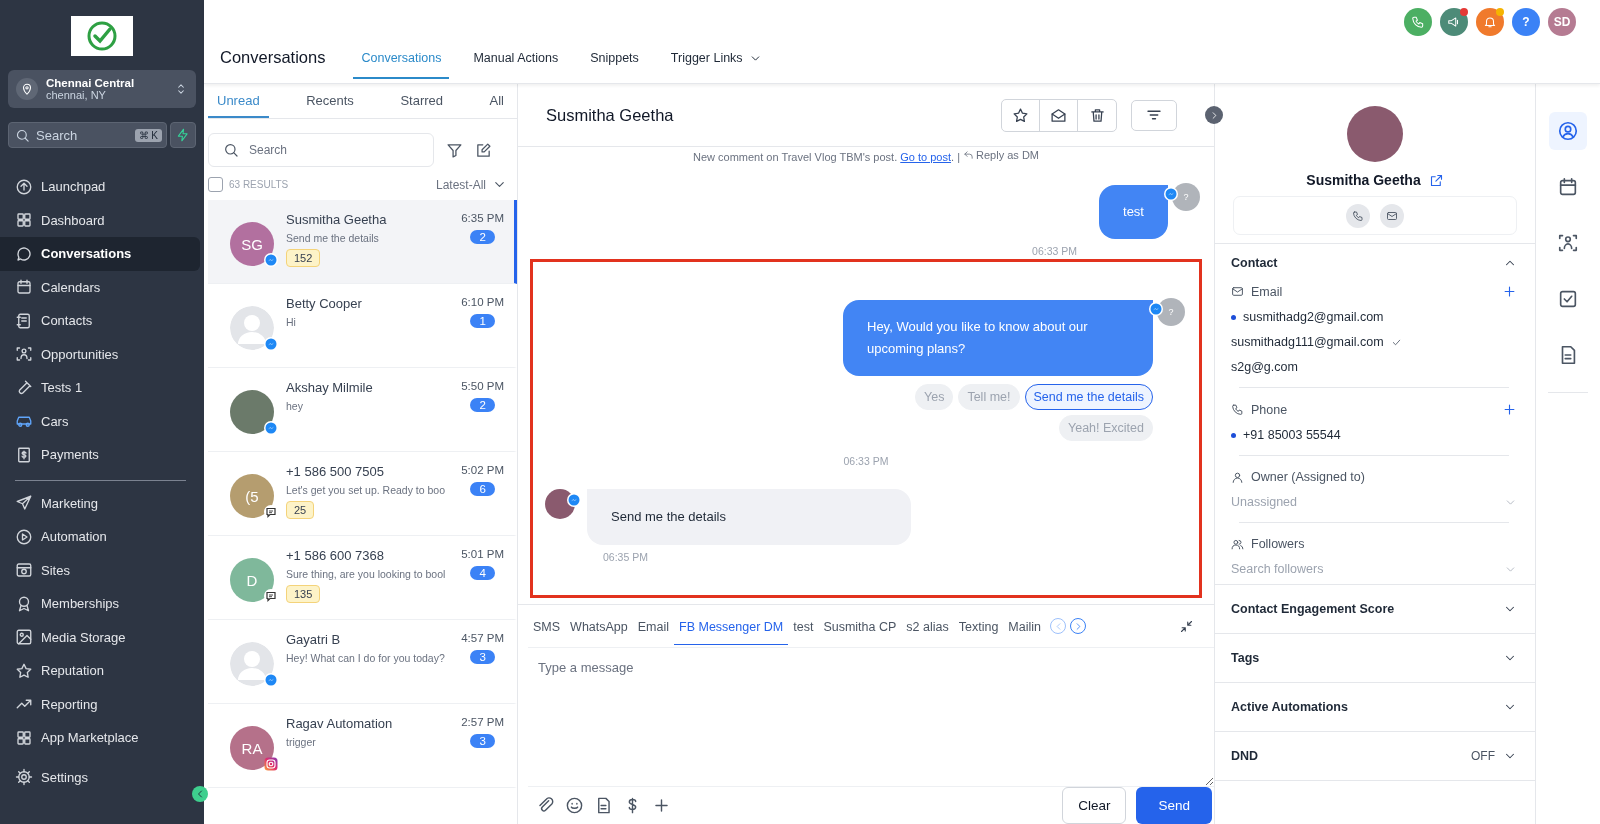 The width and height of the screenshot is (1600, 824). I want to click on conversation-item: SG Susmitha Geetha Send me the details 152 6:35 PM 2, so click(362, 242).